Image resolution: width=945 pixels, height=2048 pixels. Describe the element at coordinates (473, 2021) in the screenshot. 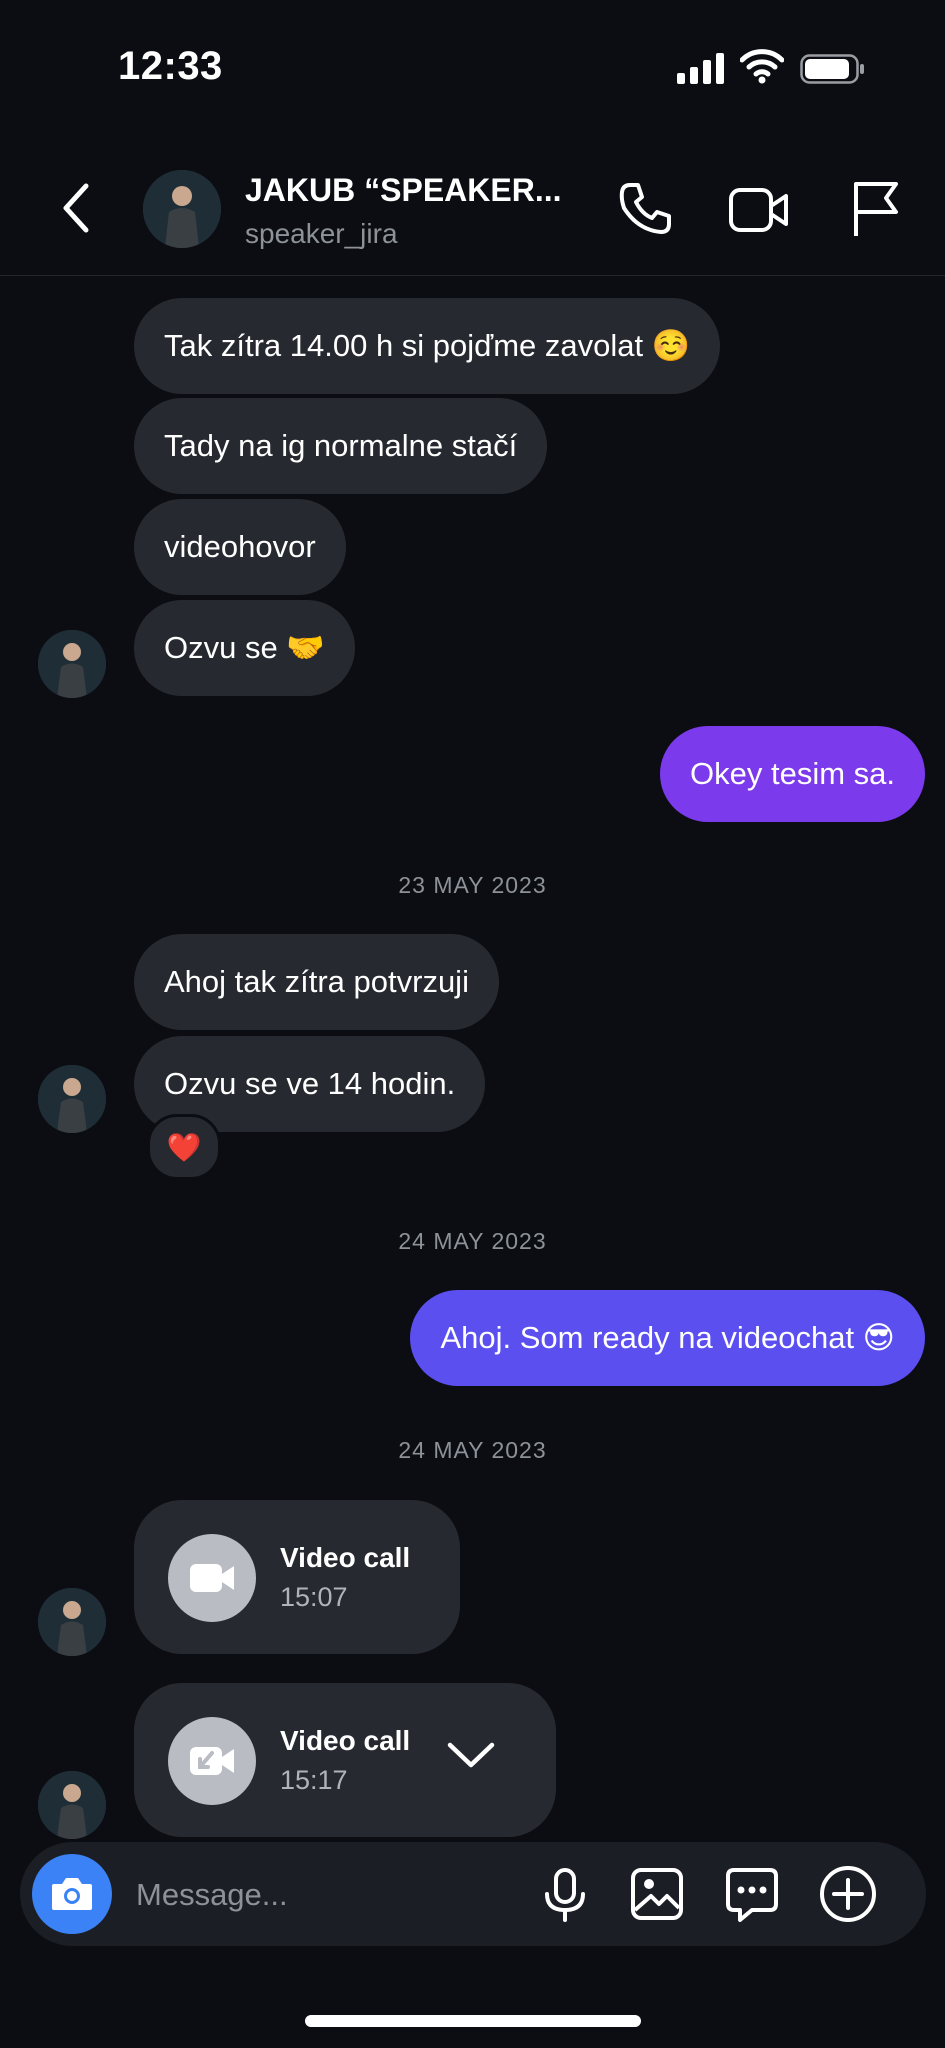

I see `home-indicator` at that location.